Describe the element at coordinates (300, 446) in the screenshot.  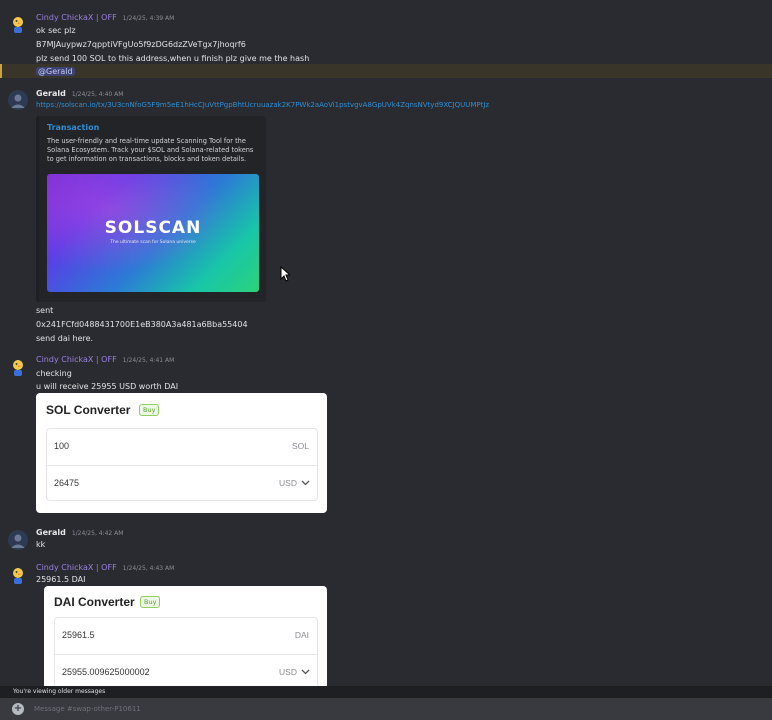
I see `from-unit: SOL` at that location.